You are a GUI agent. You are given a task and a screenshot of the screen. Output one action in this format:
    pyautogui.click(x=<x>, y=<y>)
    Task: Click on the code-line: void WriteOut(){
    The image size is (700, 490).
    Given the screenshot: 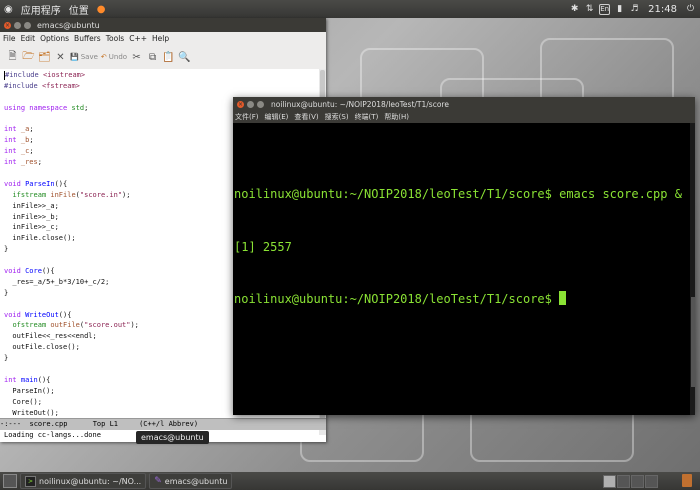 What is the action you would take?
    pyautogui.click(x=38, y=314)
    